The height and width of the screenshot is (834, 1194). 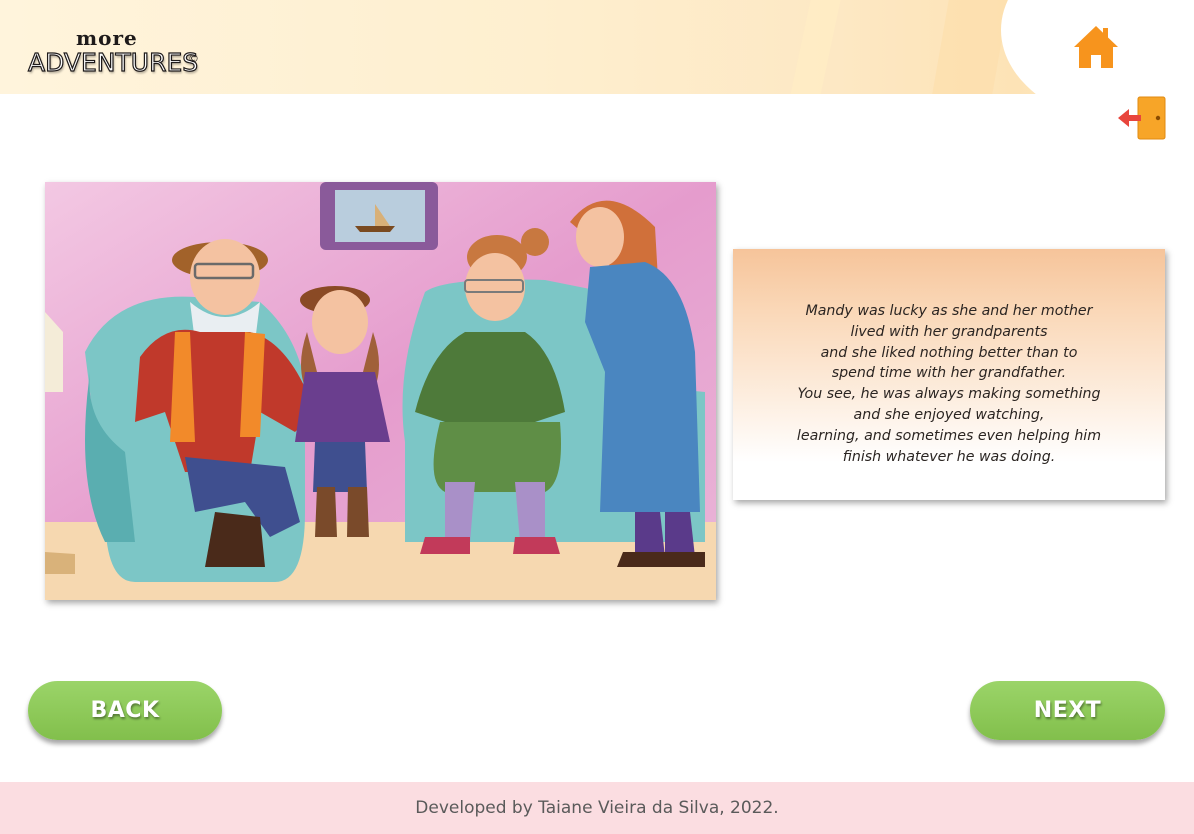 I want to click on home-icon, so click(x=1096, y=47).